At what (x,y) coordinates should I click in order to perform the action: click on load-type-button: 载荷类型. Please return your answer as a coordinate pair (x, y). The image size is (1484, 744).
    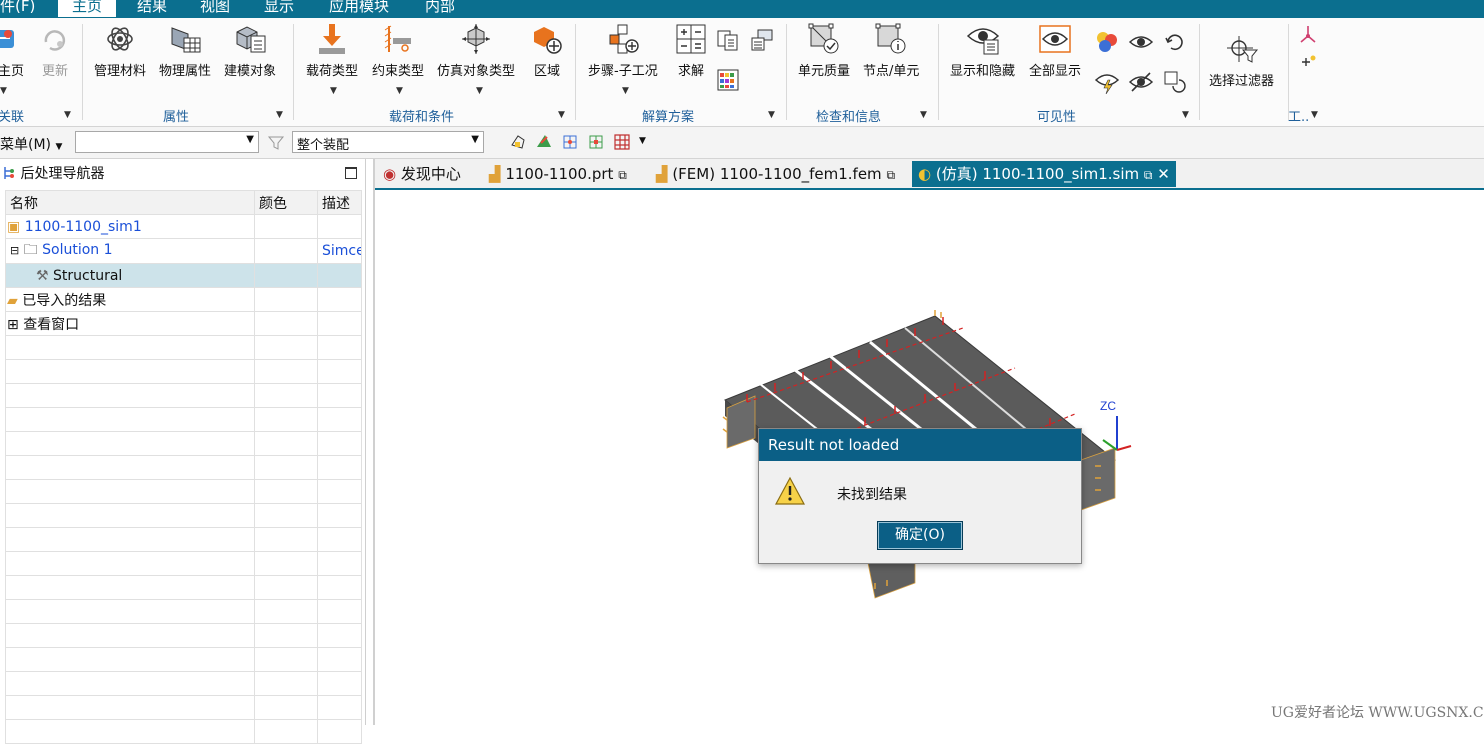
    Looking at the image, I should click on (332, 50).